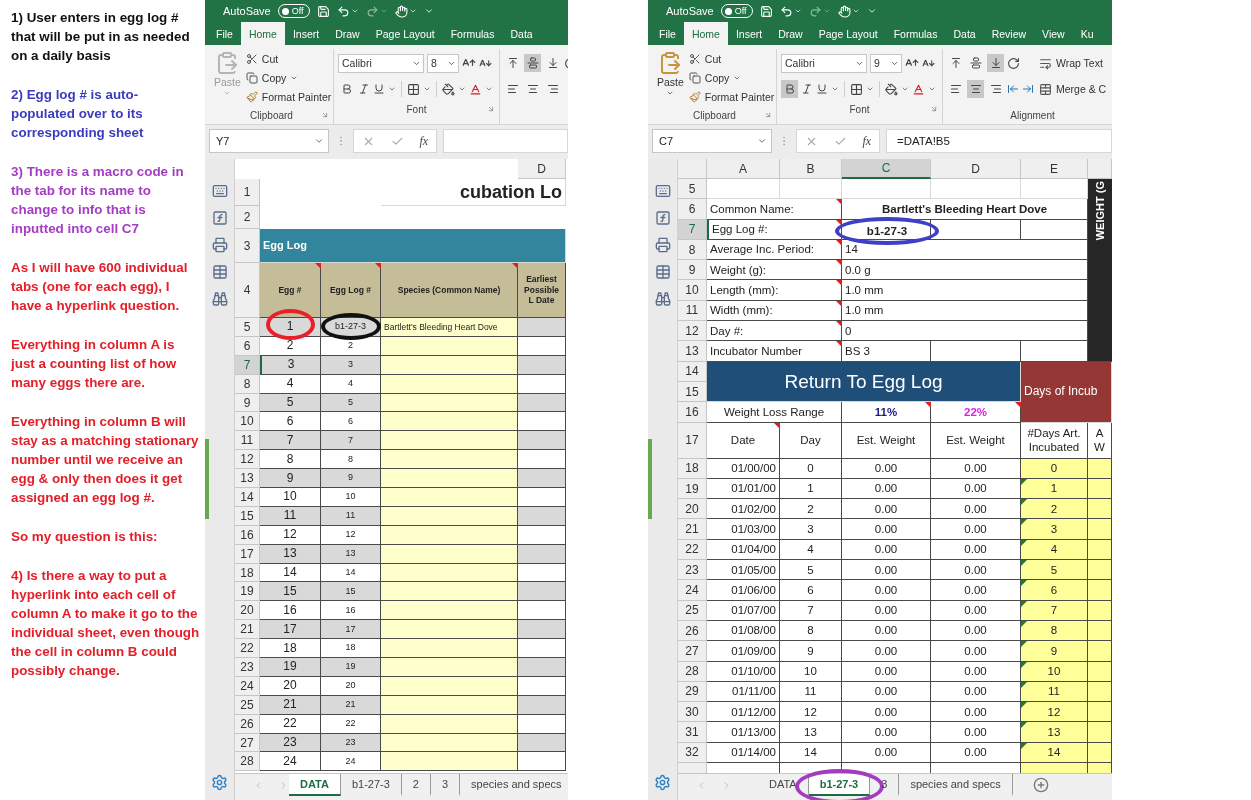  What do you see at coordinates (885, 785) in the screenshot?
I see `sheet-tab: 3` at bounding box center [885, 785].